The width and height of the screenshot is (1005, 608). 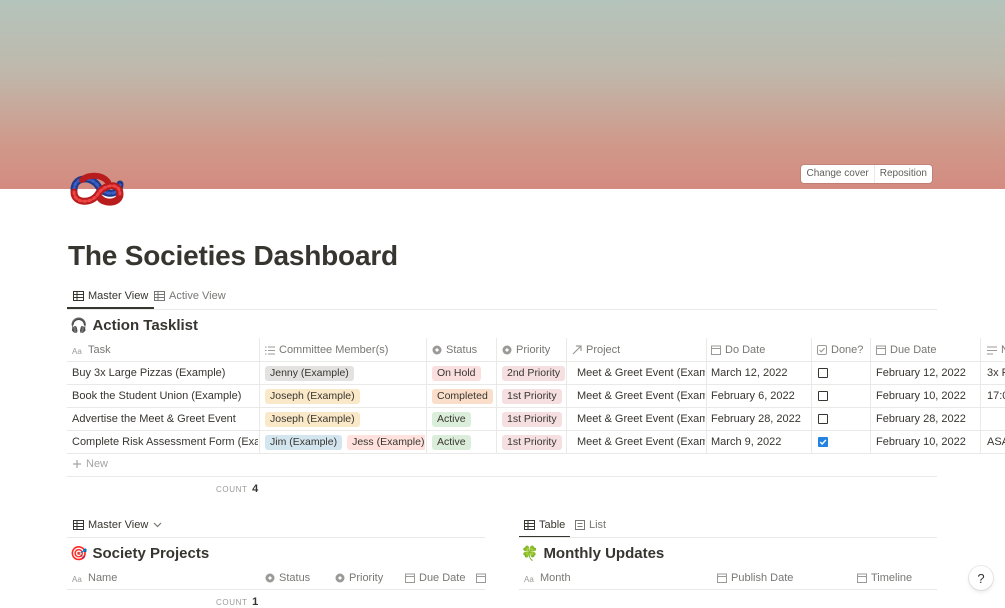 What do you see at coordinates (596, 350) in the screenshot?
I see `column-header-project: Project` at bounding box center [596, 350].